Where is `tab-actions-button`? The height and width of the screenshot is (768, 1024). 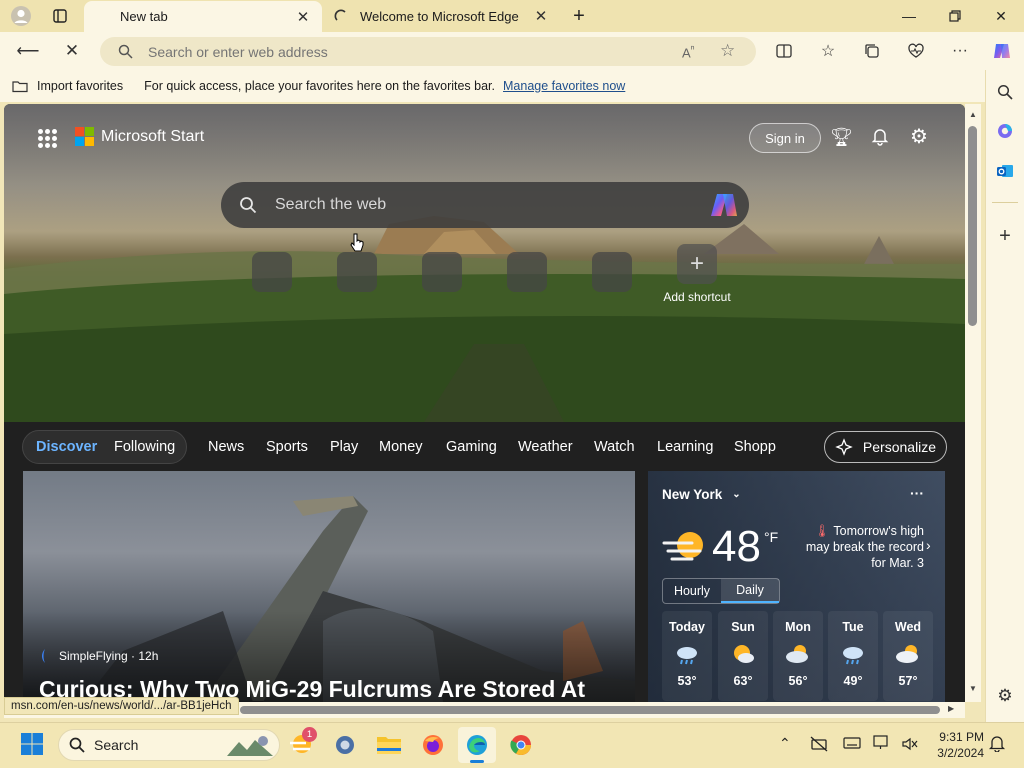
tab-actions-button is located at coordinates (60, 16).